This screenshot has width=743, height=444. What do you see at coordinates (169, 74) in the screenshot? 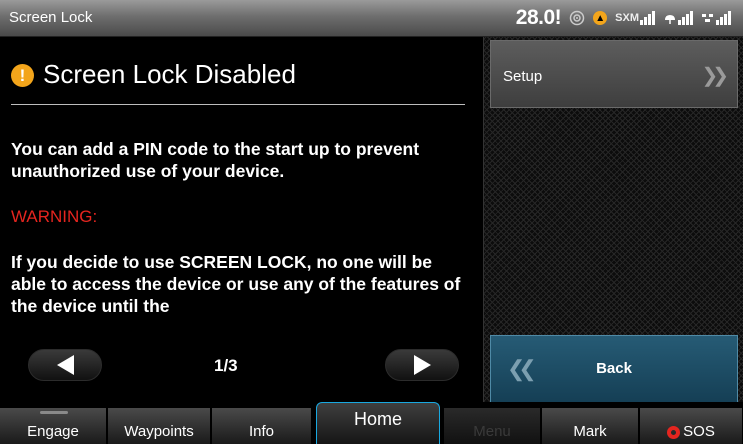
I see `page-title: Screen Lock Disabled` at bounding box center [169, 74].